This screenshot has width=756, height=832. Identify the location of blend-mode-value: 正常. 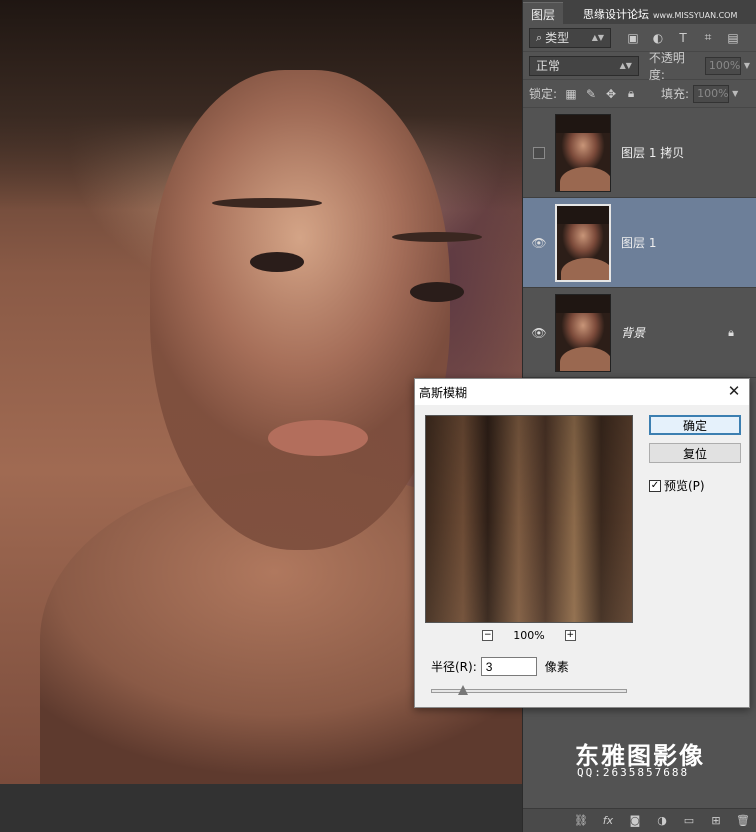
(548, 66).